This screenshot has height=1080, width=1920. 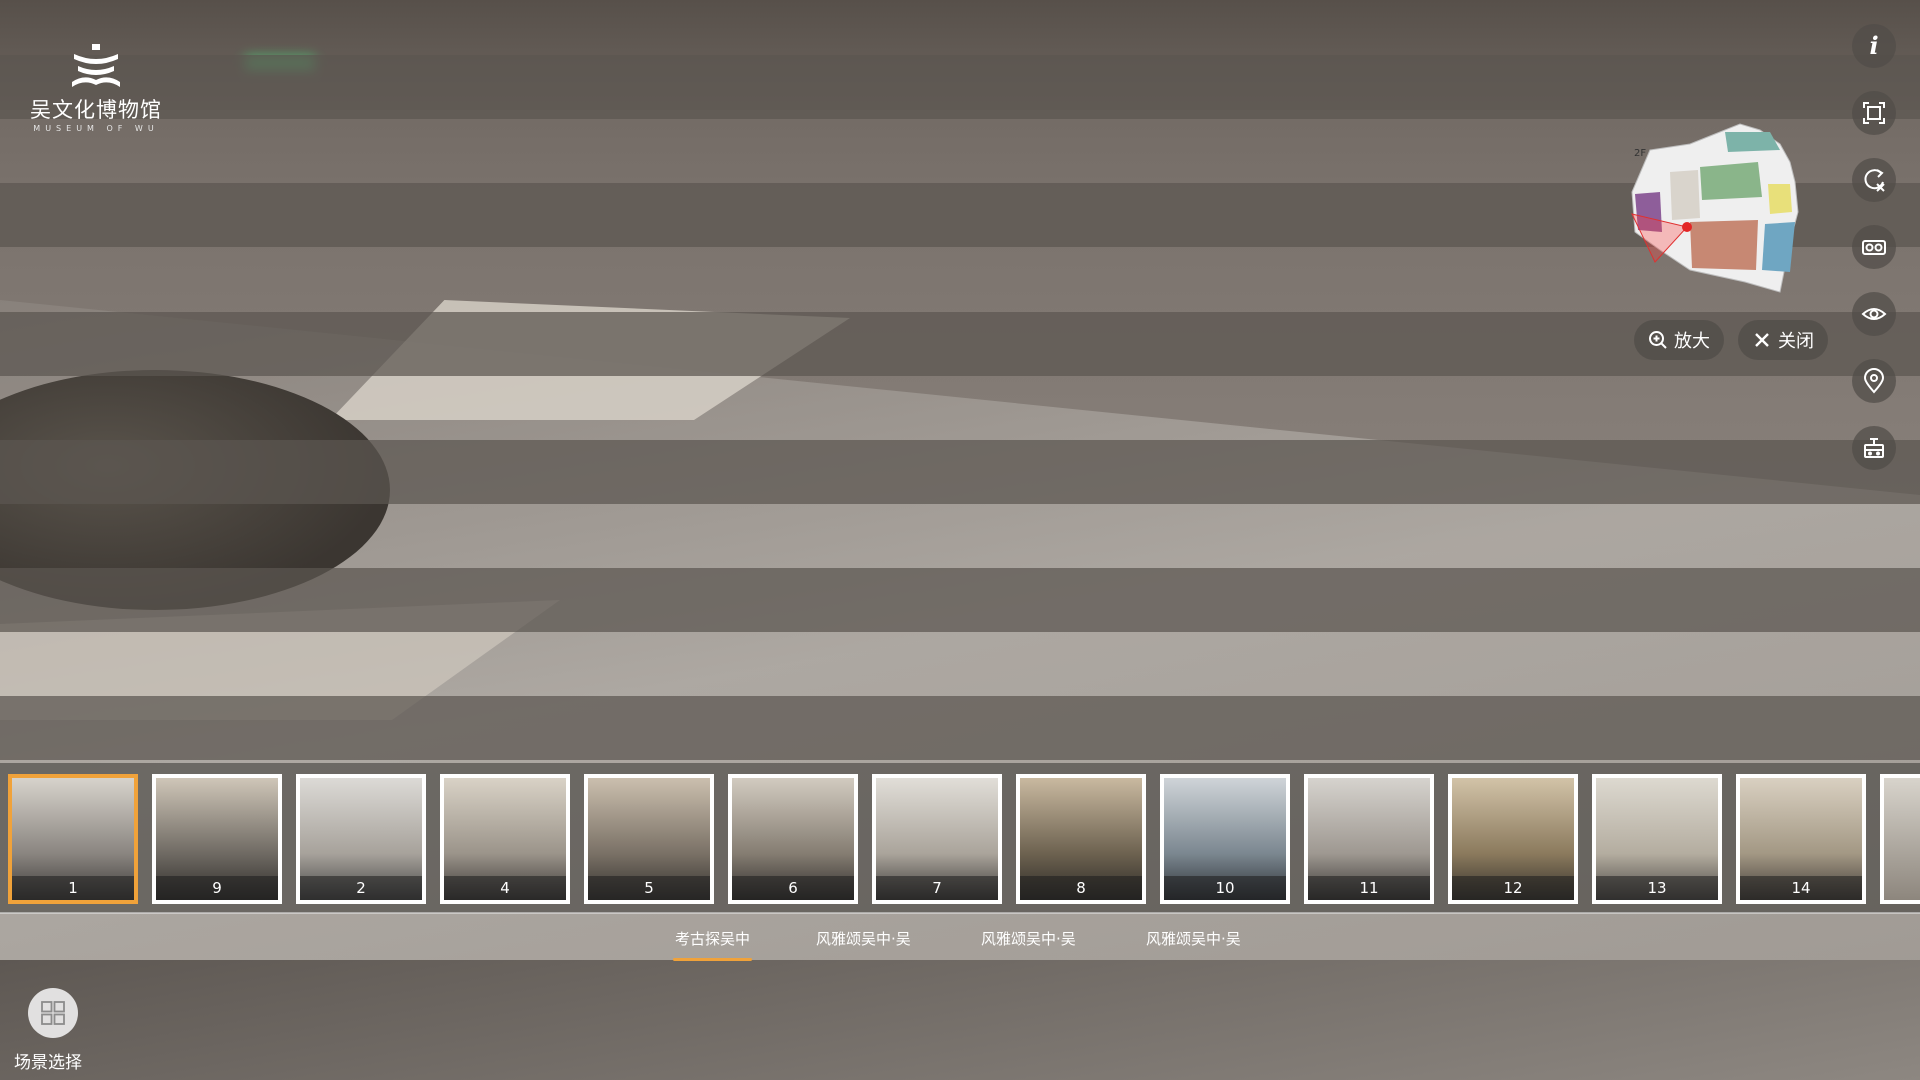 I want to click on thumbnail-label: 10, so click(x=1225, y=888).